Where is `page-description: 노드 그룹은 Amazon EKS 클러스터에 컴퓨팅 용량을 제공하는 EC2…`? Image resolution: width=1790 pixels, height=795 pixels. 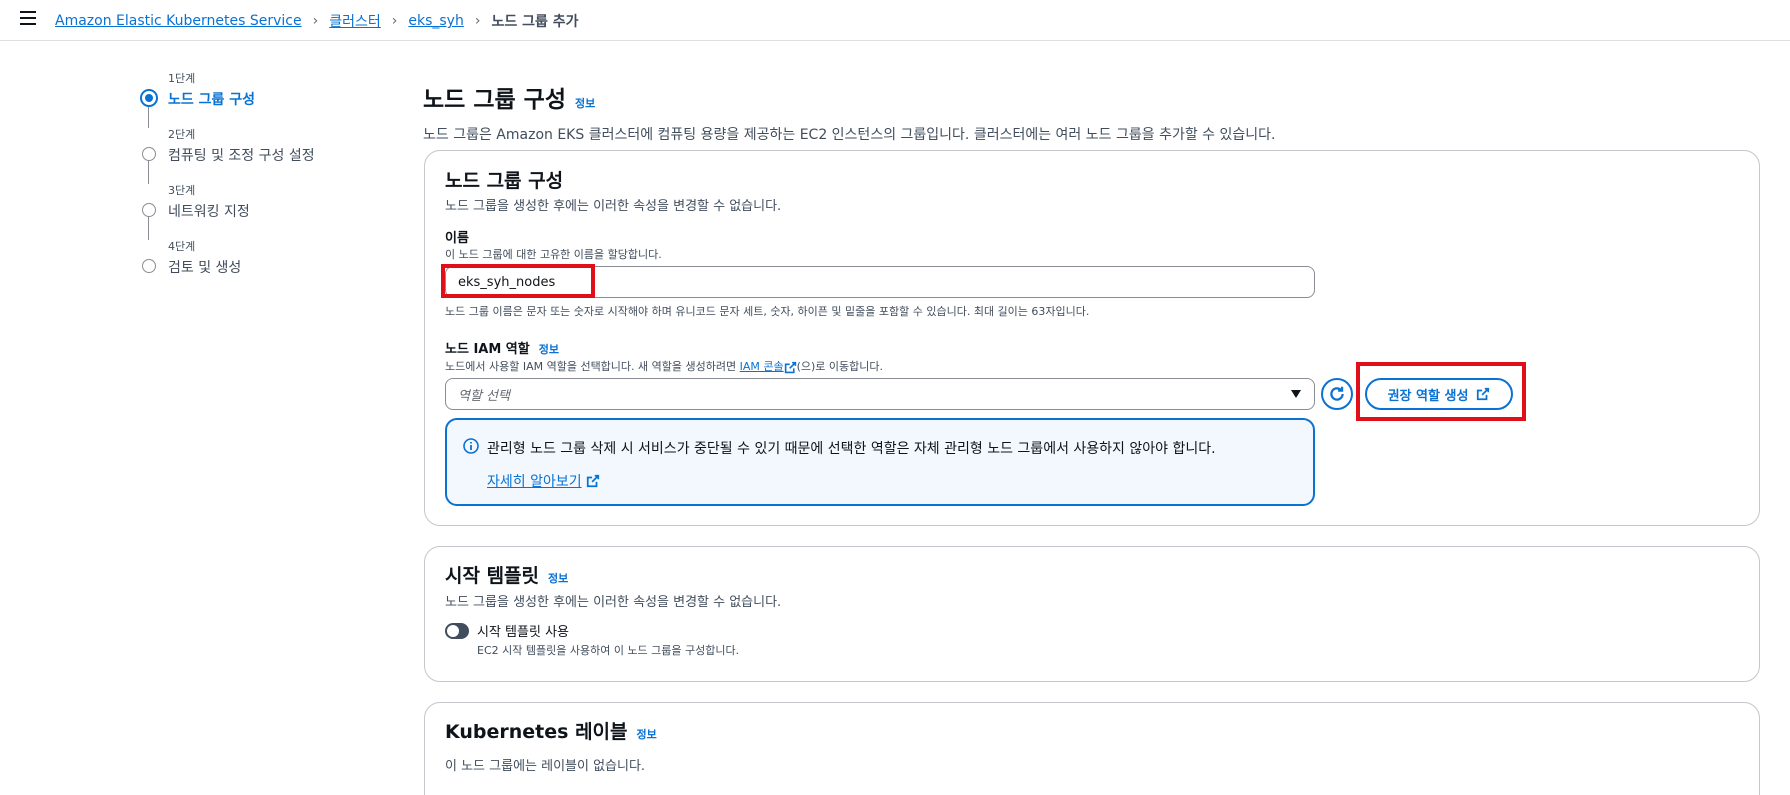
page-description: 노드 그룹은 Amazon EKS 클러스터에 컴퓨팅 용량을 제공하는 EC2… is located at coordinates (849, 135).